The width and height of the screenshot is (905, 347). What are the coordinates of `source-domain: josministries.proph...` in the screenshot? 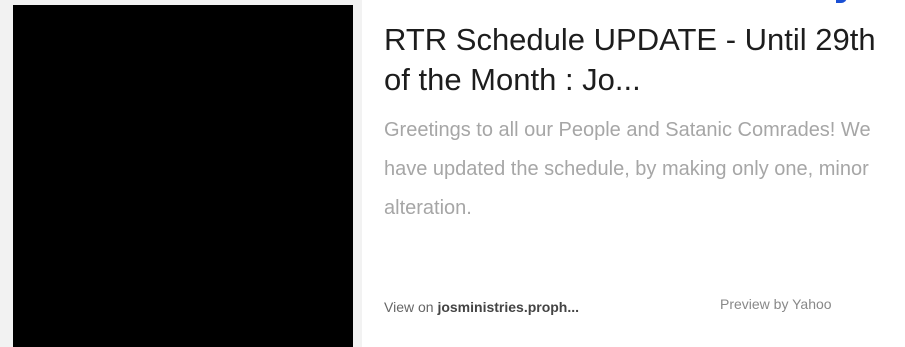 It's located at (508, 307).